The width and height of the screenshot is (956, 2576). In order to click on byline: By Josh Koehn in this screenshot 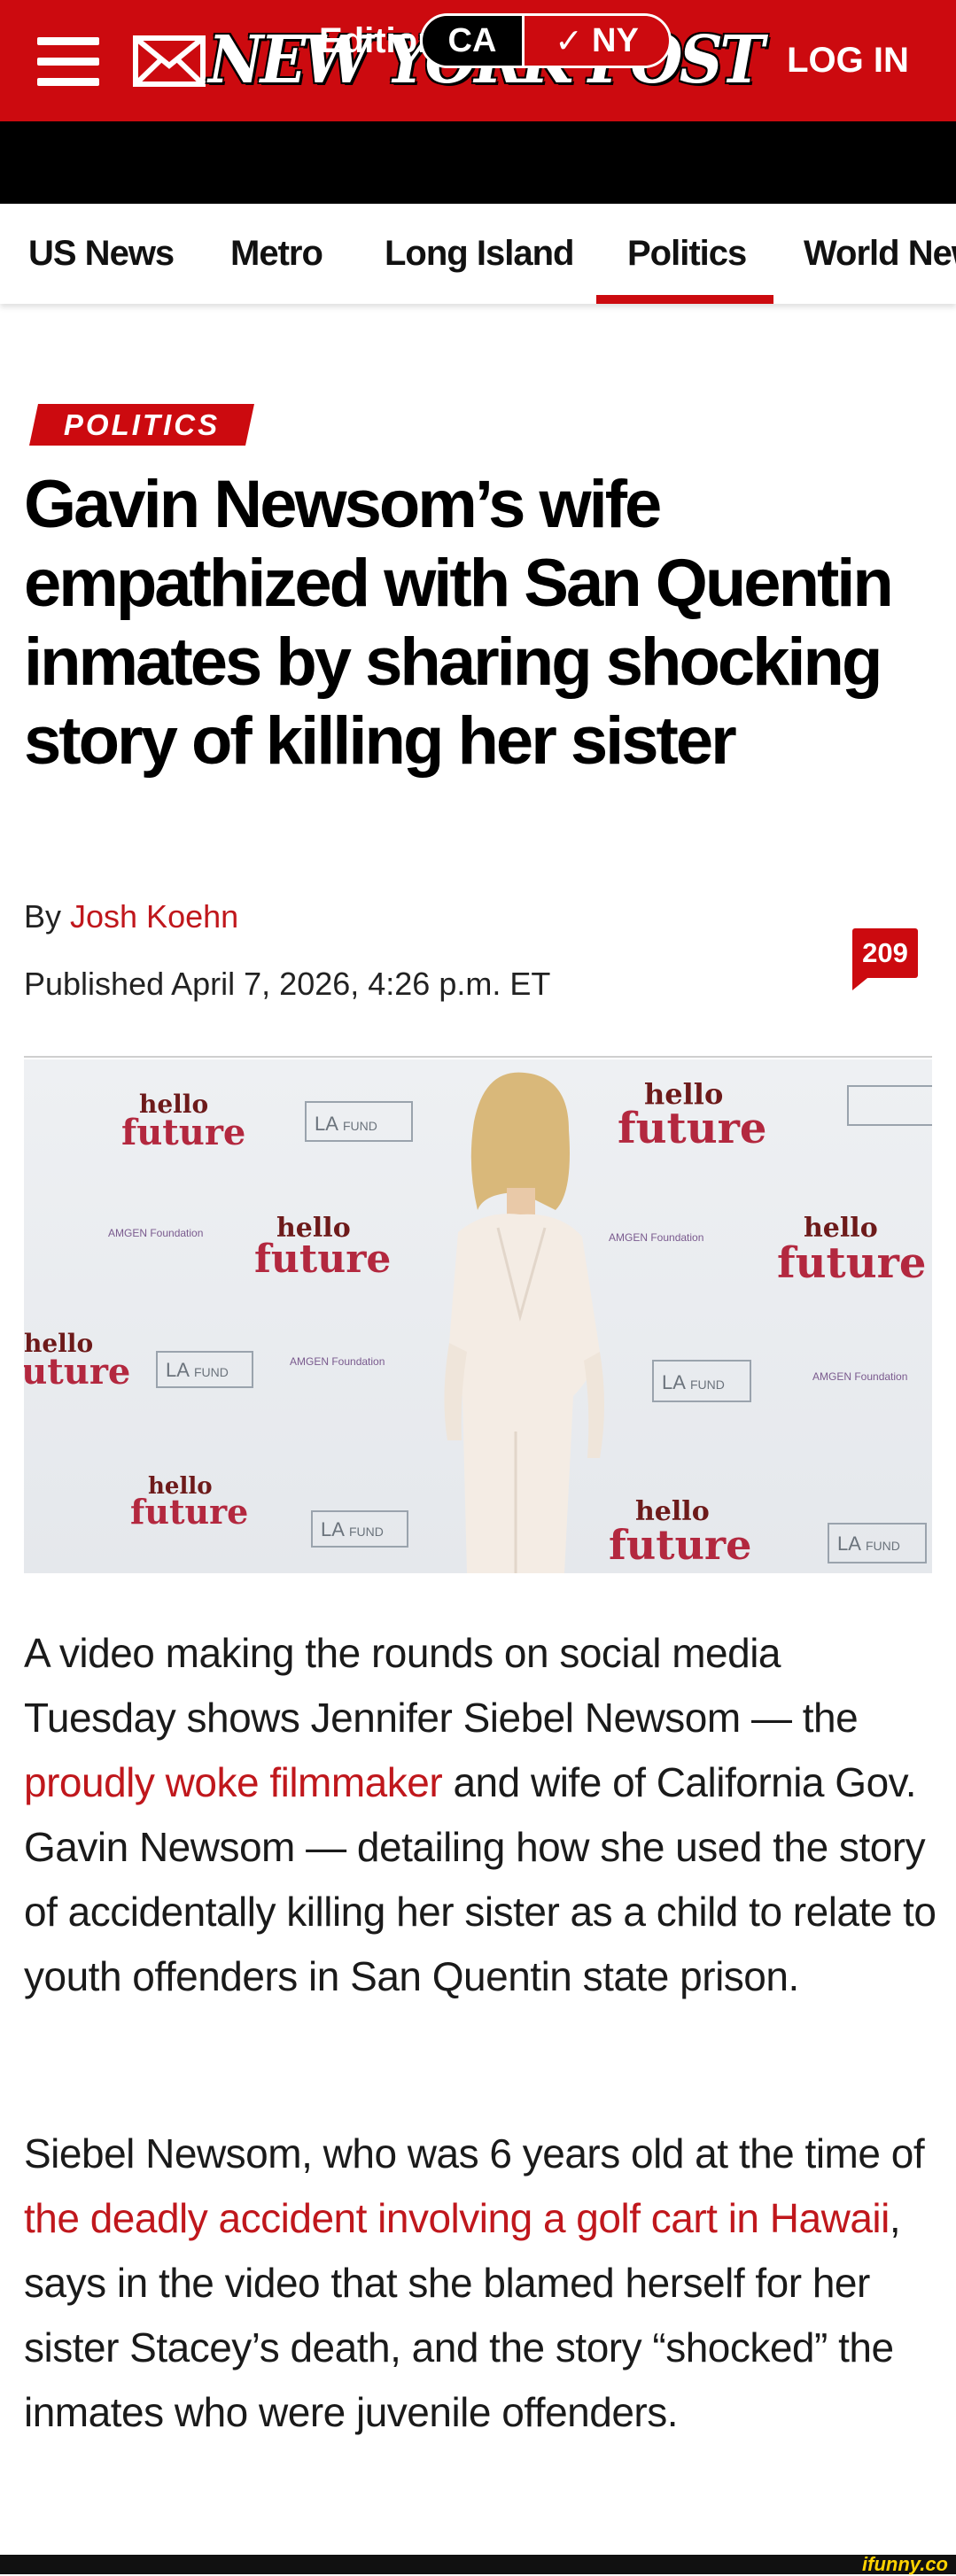, I will do `click(131, 916)`.